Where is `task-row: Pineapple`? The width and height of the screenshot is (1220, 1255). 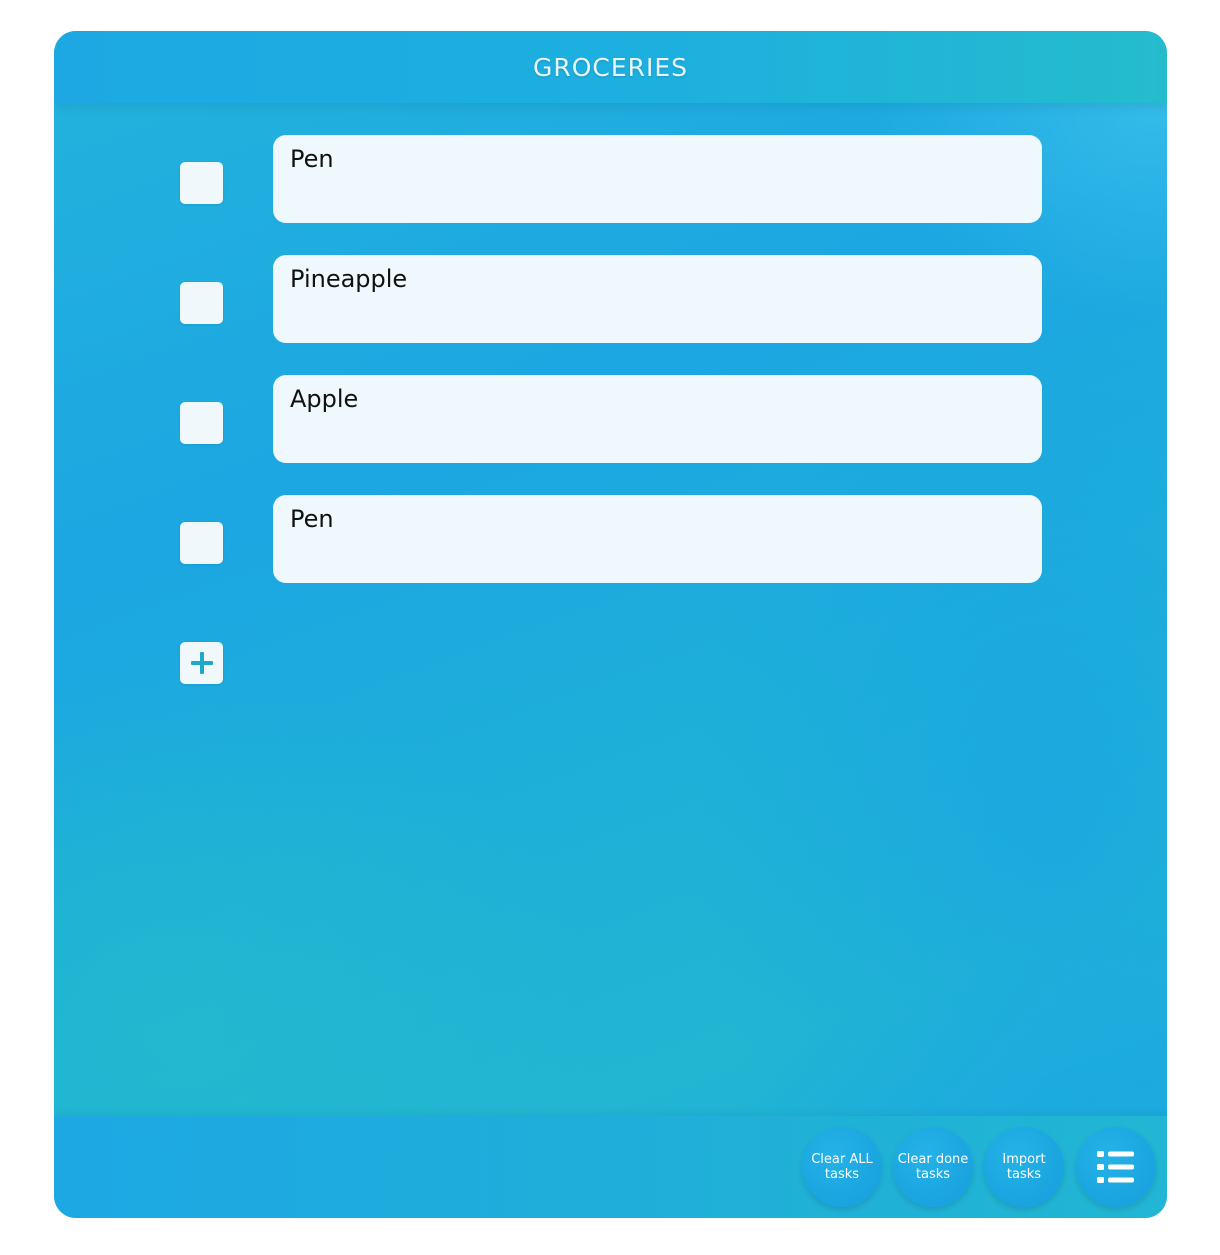
task-row: Pineapple is located at coordinates (610, 299).